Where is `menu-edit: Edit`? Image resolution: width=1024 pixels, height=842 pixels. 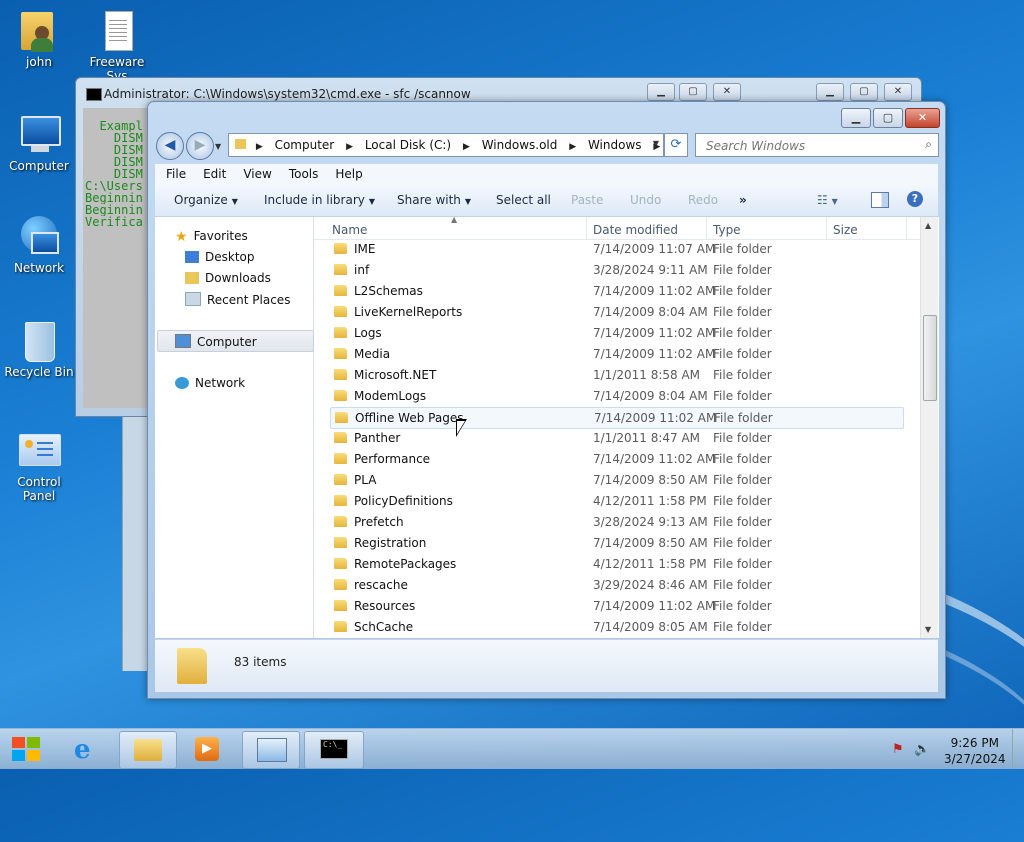 menu-edit: Edit is located at coordinates (212, 172).